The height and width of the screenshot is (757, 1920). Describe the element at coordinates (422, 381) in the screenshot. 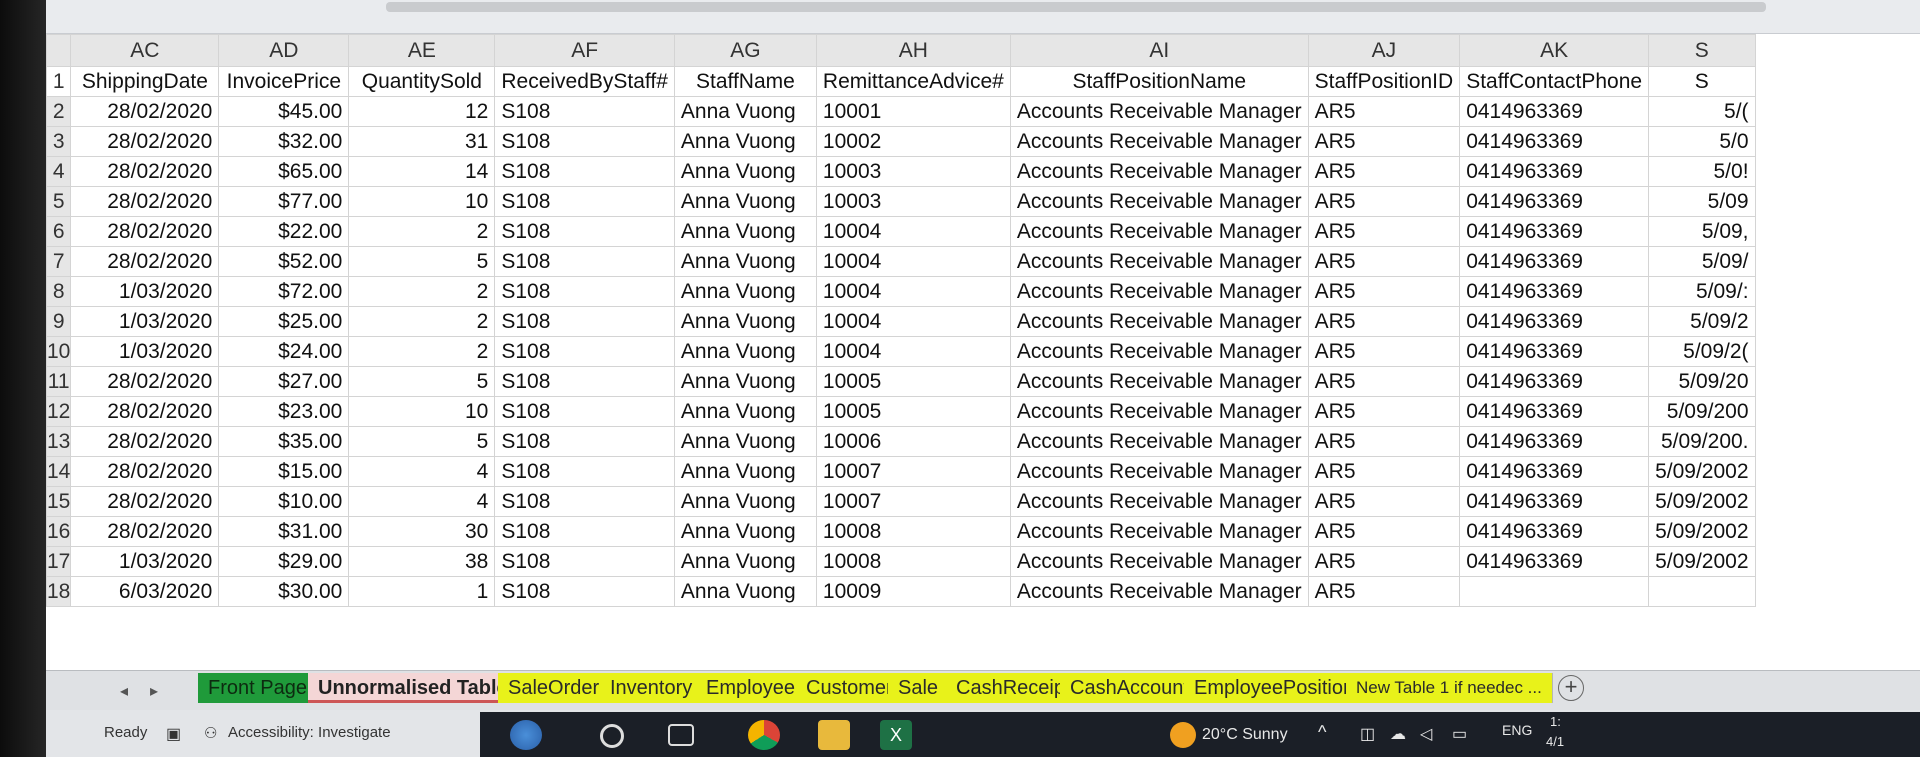

I see `cell-qty: 5` at that location.